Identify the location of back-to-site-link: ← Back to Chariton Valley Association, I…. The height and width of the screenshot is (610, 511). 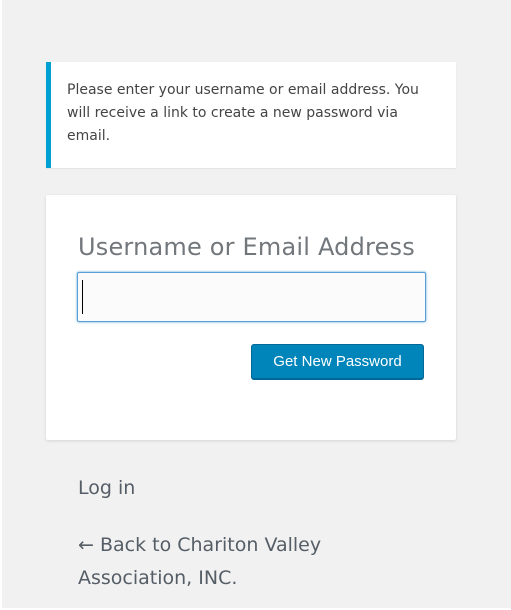
(238, 562).